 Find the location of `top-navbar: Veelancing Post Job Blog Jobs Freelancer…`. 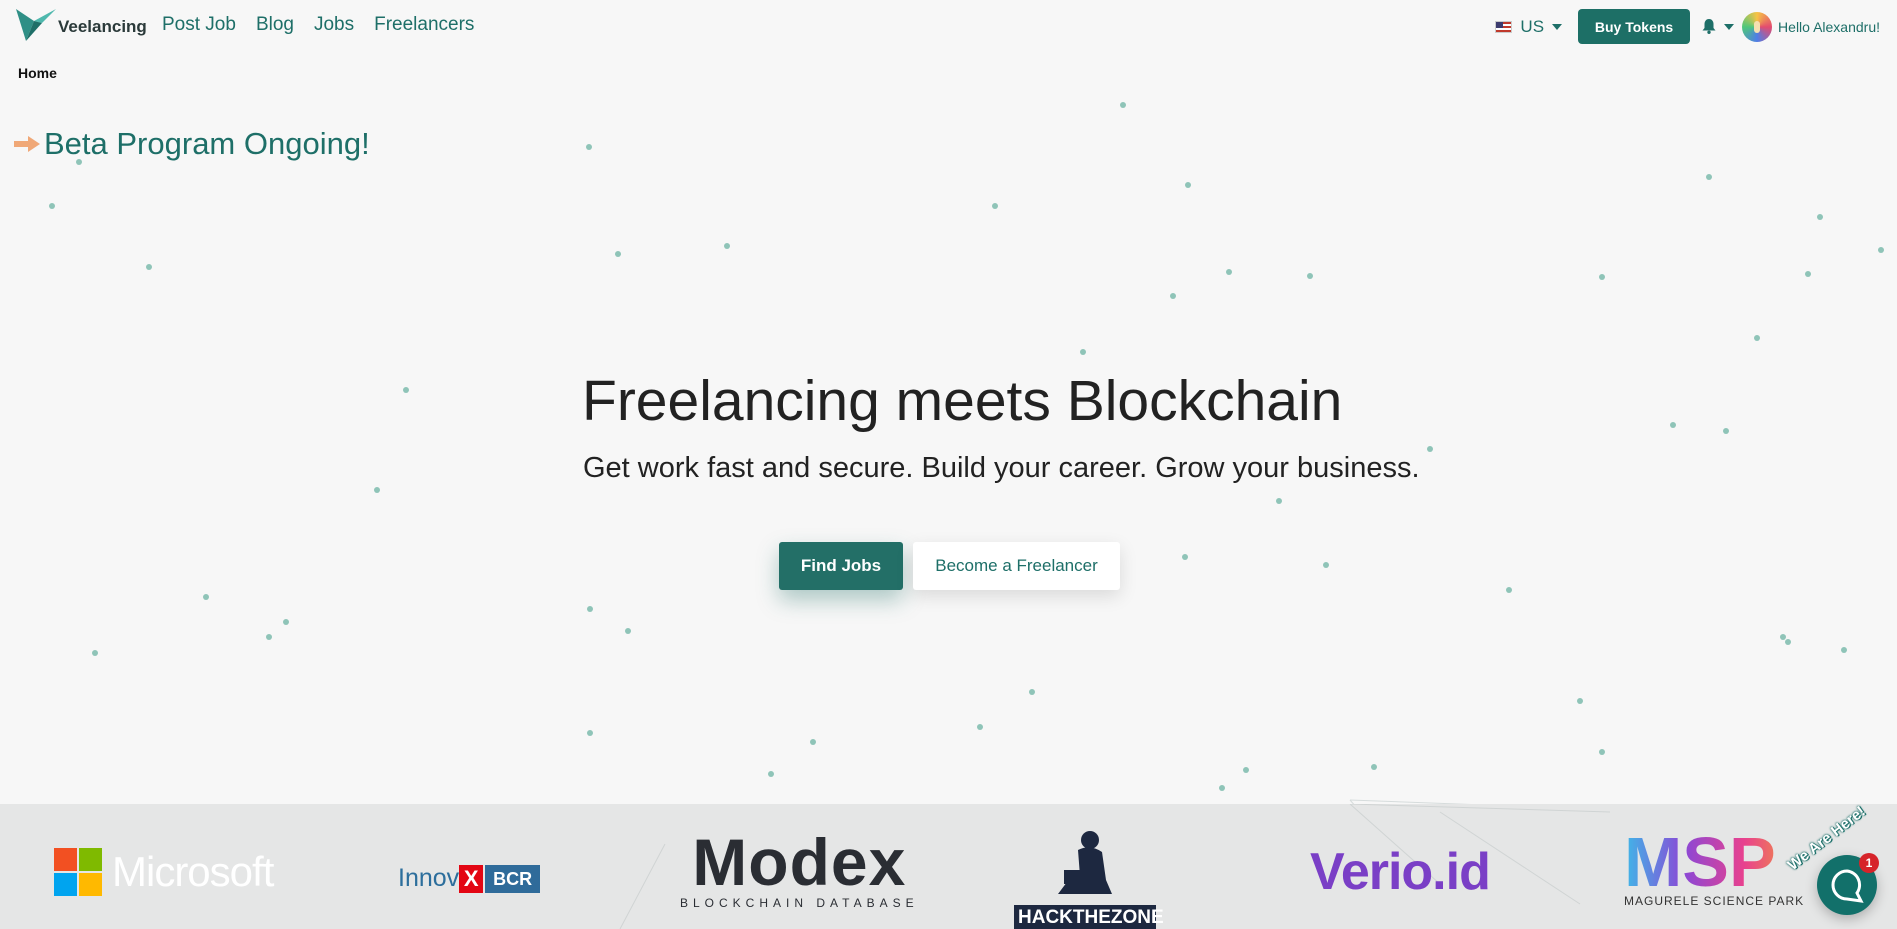

top-navbar: Veelancing Post Job Blog Jobs Freelancer… is located at coordinates (948, 25).